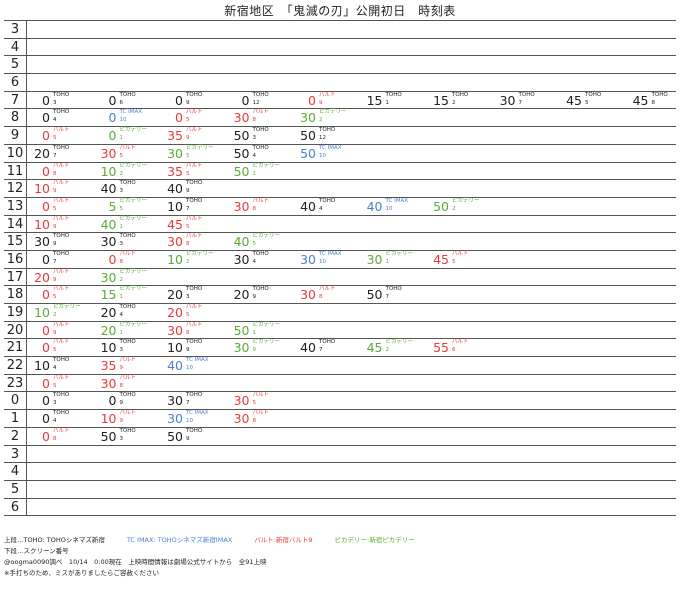  Describe the element at coordinates (15, 401) in the screenshot. I see `hour-label: 0` at that location.